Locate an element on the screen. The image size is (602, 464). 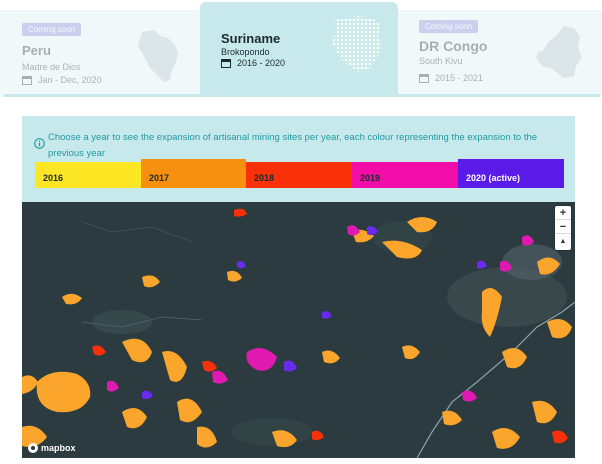
suriname-map-icon is located at coordinates (357, 44).